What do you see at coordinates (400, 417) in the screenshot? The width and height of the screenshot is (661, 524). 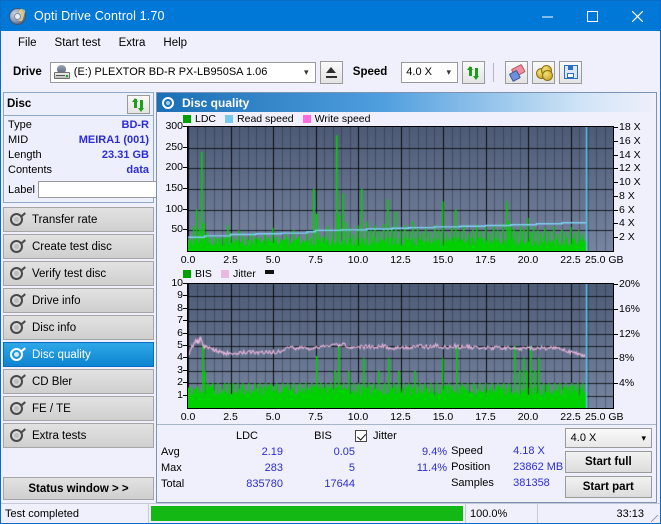 I see `x-axis-tick: 12.5` at bounding box center [400, 417].